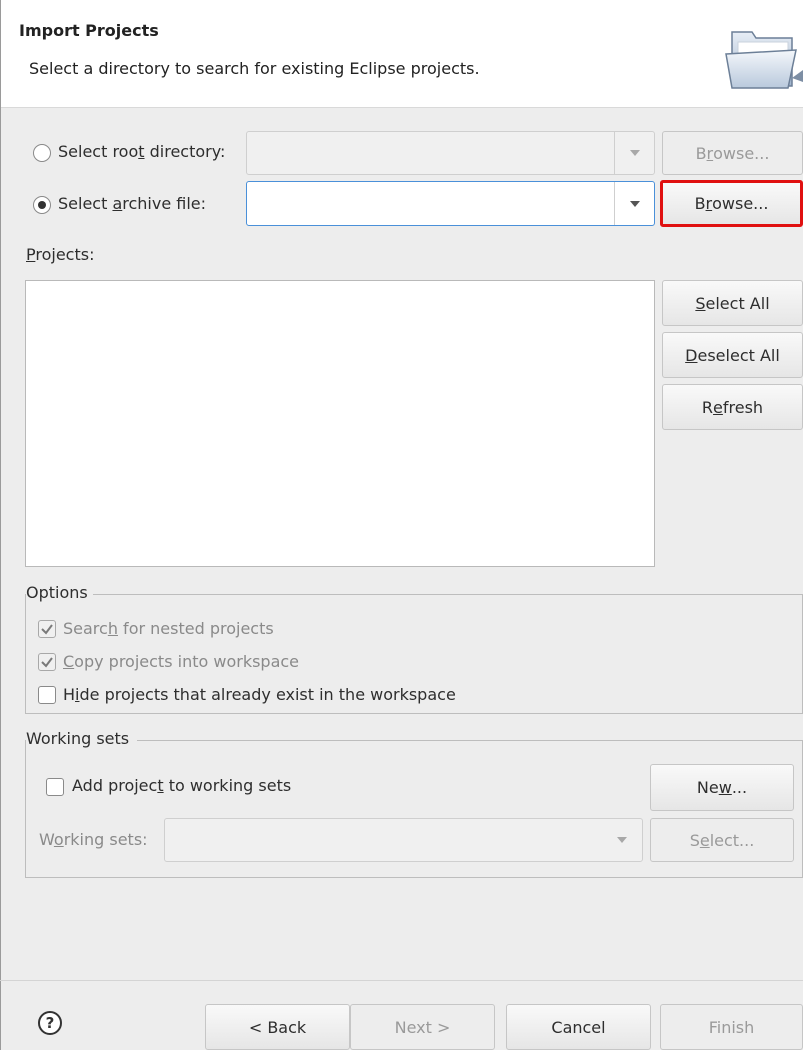 The width and height of the screenshot is (803, 1050). What do you see at coordinates (403, 840) in the screenshot?
I see `working-sets-combo` at bounding box center [403, 840].